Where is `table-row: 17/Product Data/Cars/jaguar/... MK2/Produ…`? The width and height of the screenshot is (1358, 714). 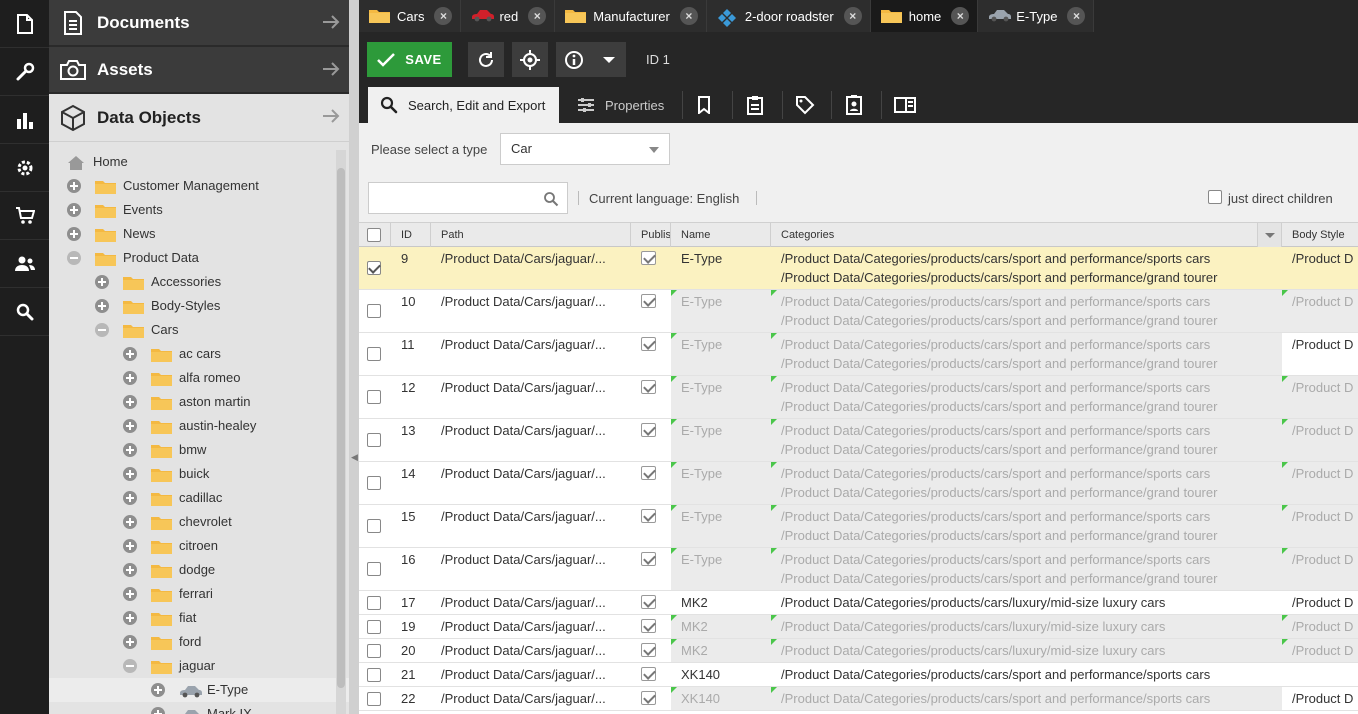
table-row: 17/Product Data/Cars/jaguar/... MK2/Produ… is located at coordinates (858, 603).